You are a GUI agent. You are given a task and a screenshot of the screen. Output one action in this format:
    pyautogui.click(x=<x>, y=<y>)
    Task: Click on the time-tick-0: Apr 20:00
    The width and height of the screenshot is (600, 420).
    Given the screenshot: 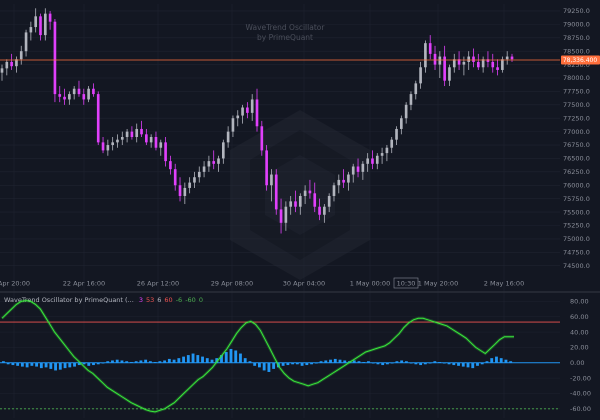 What is the action you would take?
    pyautogui.click(x=15, y=284)
    